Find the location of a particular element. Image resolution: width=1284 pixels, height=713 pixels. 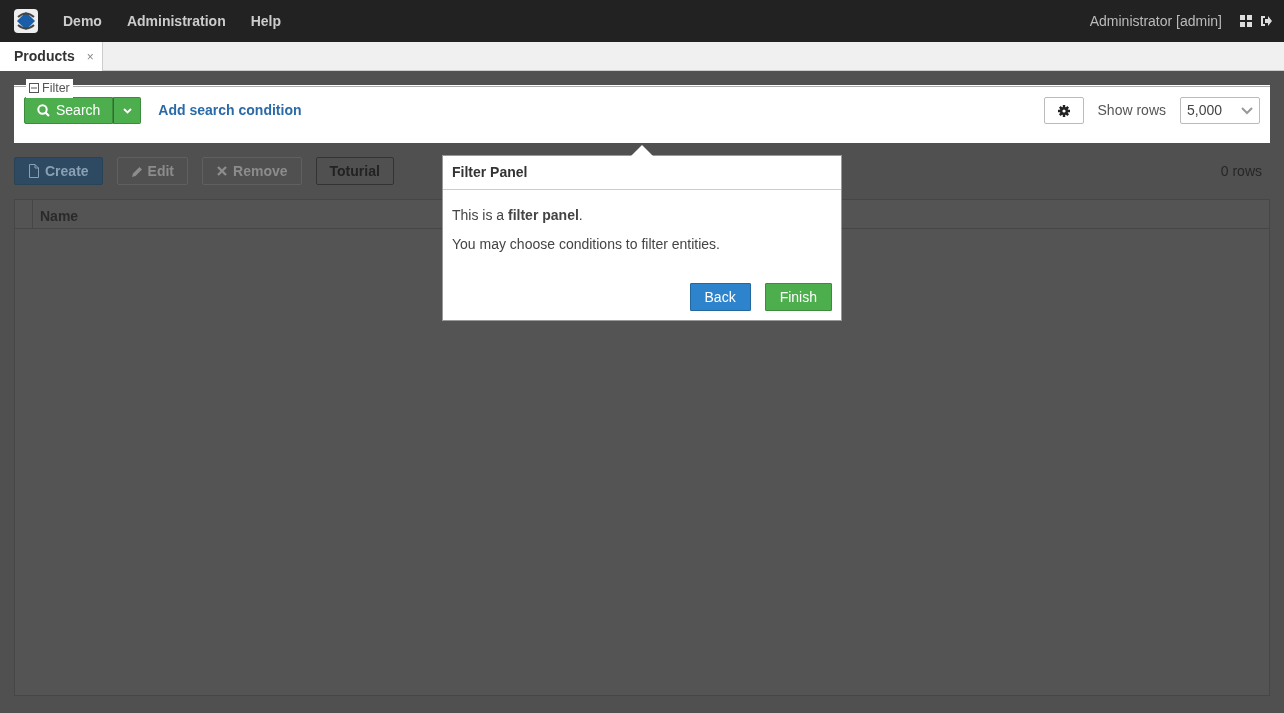

menu-item: Demo is located at coordinates (82, 21).